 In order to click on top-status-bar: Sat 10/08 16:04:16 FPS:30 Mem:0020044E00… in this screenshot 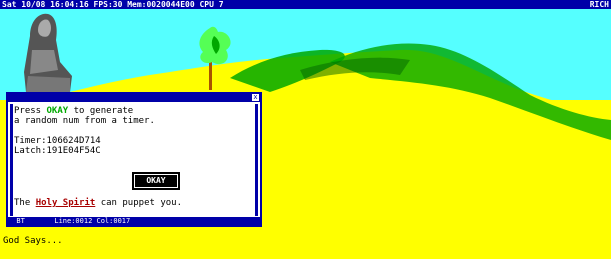, I will do `click(305, 4)`.